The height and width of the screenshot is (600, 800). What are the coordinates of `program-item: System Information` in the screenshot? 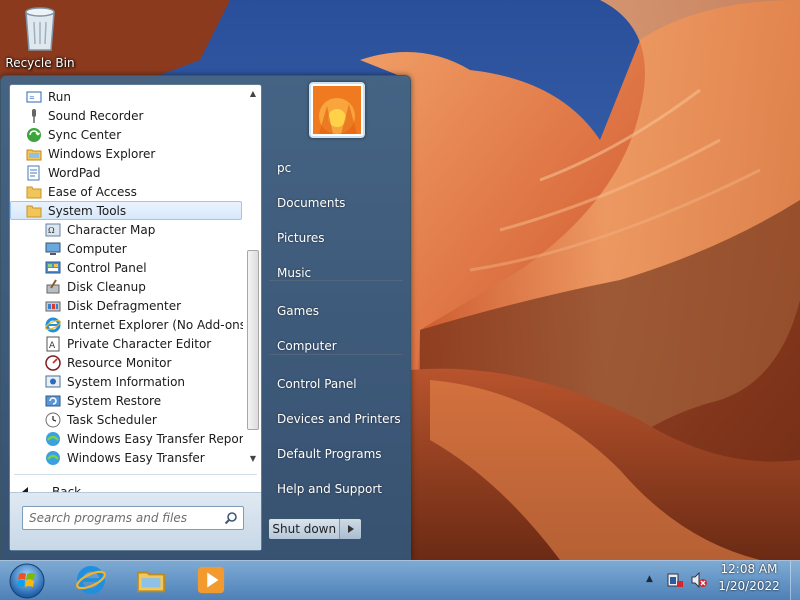 It's located at (115, 381).